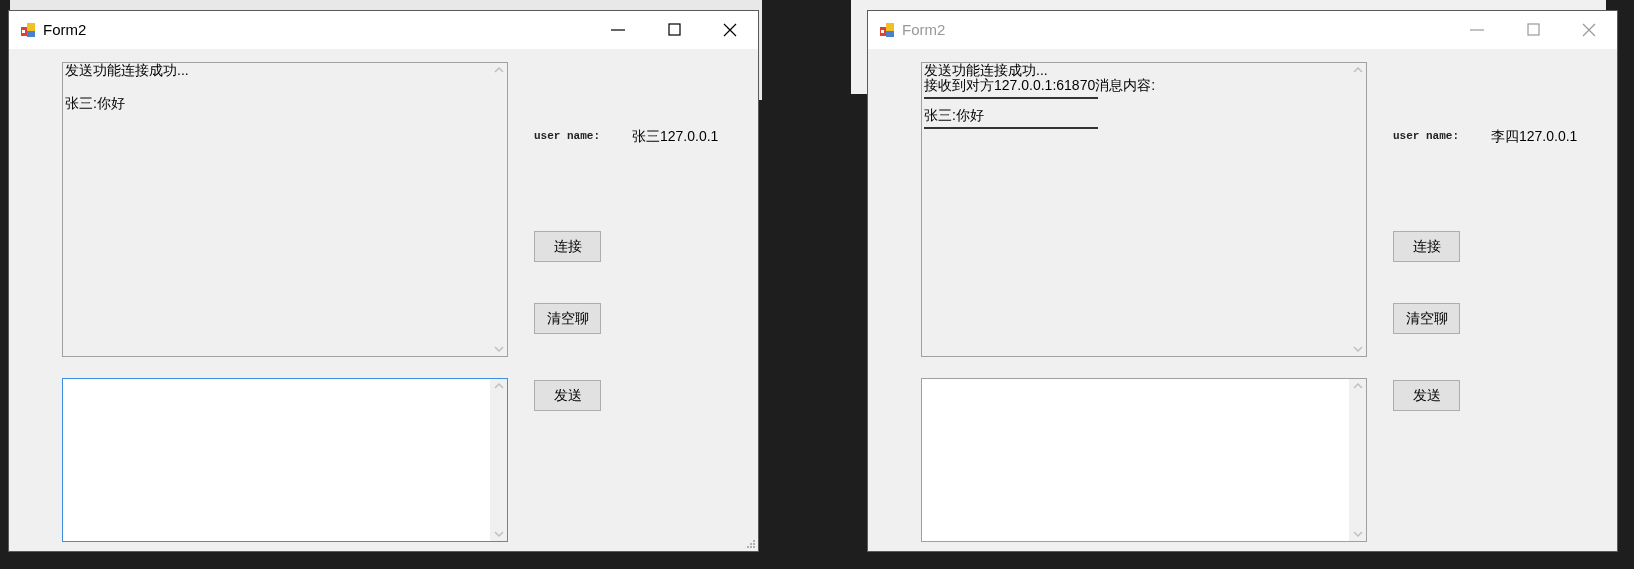 The image size is (1634, 569). Describe the element at coordinates (675, 136) in the screenshot. I see `user-name-value: 张三127.0.0.1` at that location.